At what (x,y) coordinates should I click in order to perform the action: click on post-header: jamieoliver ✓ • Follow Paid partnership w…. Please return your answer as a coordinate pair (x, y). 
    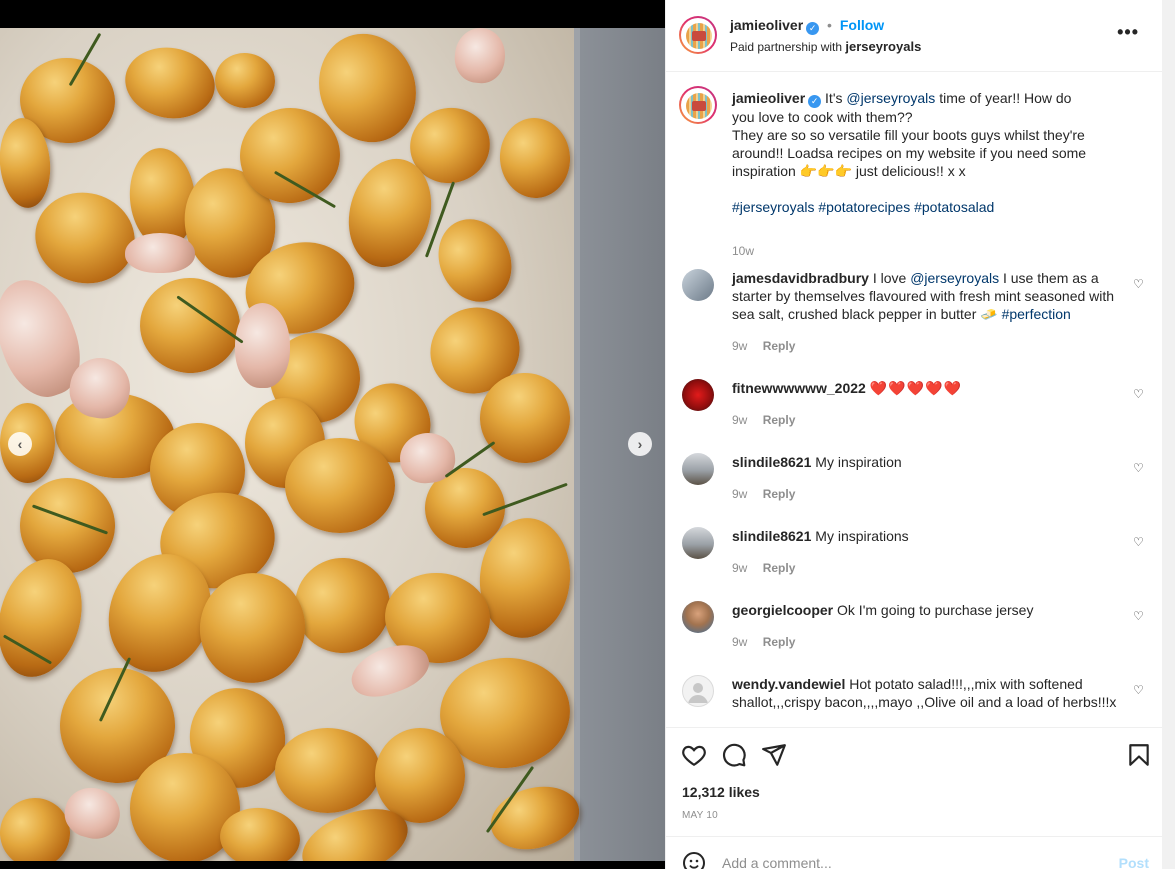
    Looking at the image, I should click on (914, 36).